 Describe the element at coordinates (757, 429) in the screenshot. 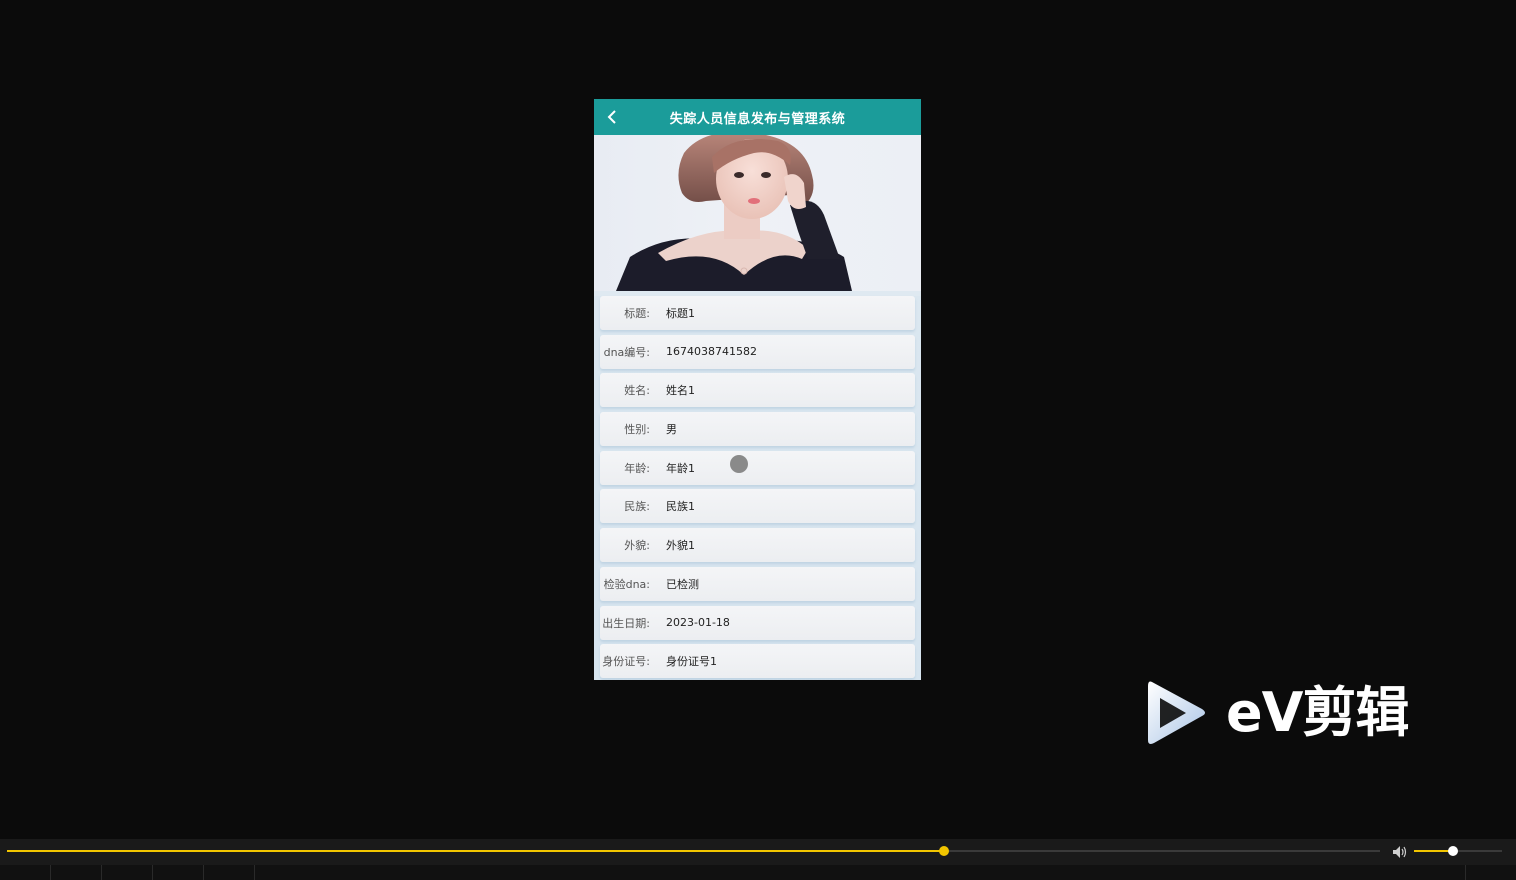

I see `detail-row: 性别: 男` at that location.